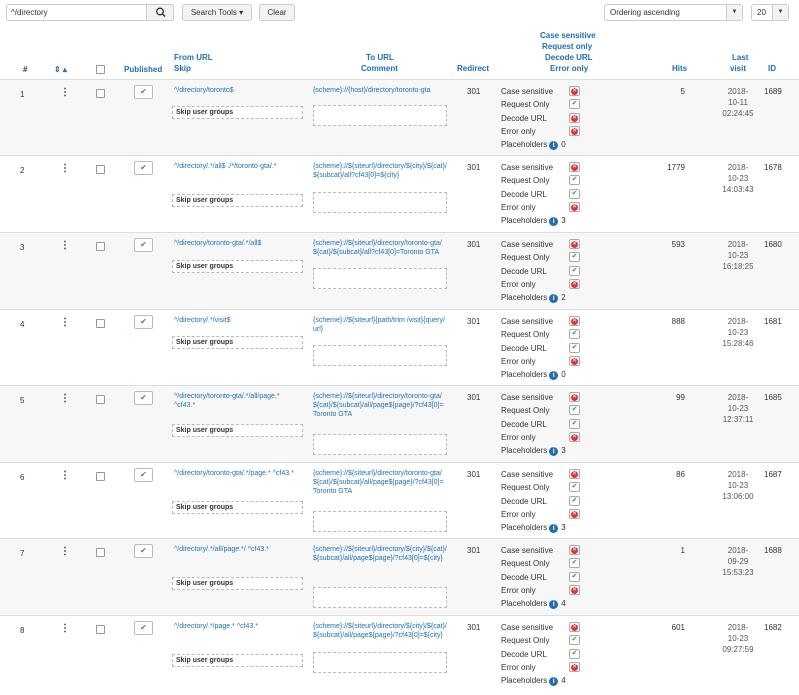 The width and height of the screenshot is (799, 695). I want to click on col-last-visit-2: visit, so click(738, 68).